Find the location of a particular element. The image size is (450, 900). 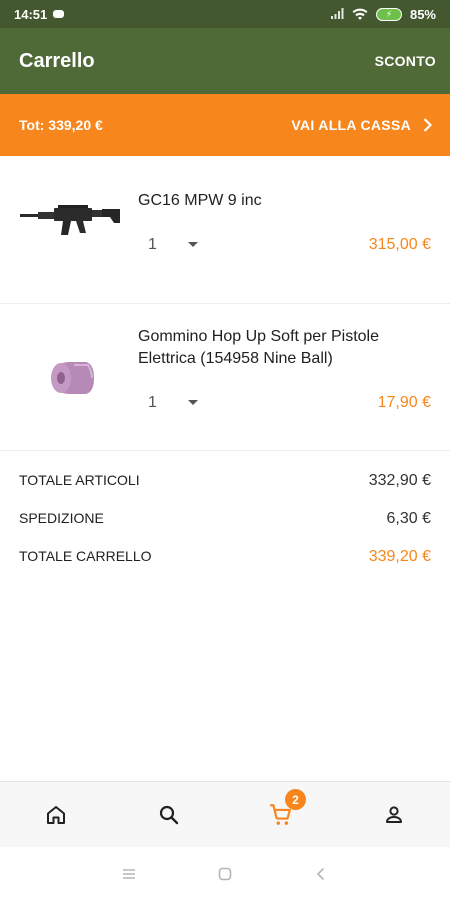

summary-label: TOTALE CARRELLO is located at coordinates (85, 556).